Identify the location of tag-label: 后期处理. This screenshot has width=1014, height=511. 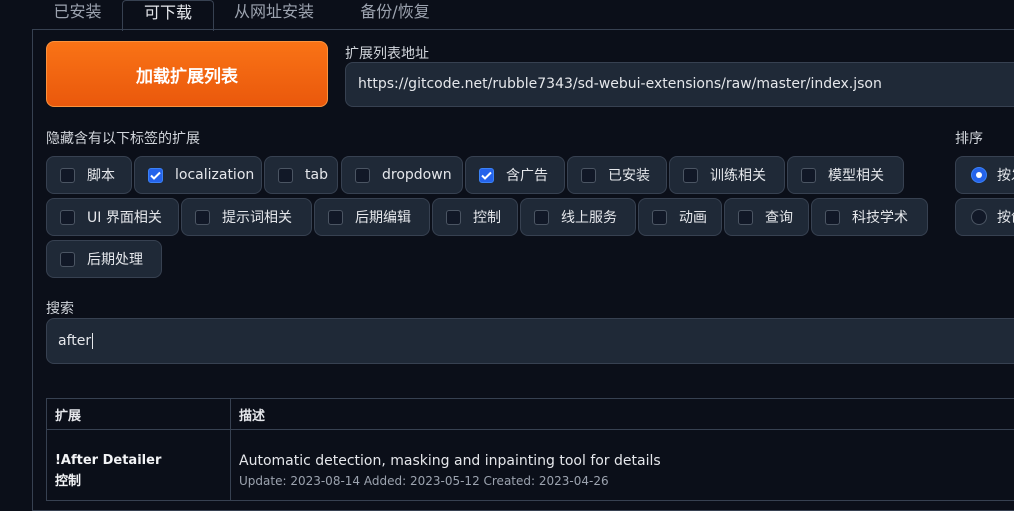
(115, 259).